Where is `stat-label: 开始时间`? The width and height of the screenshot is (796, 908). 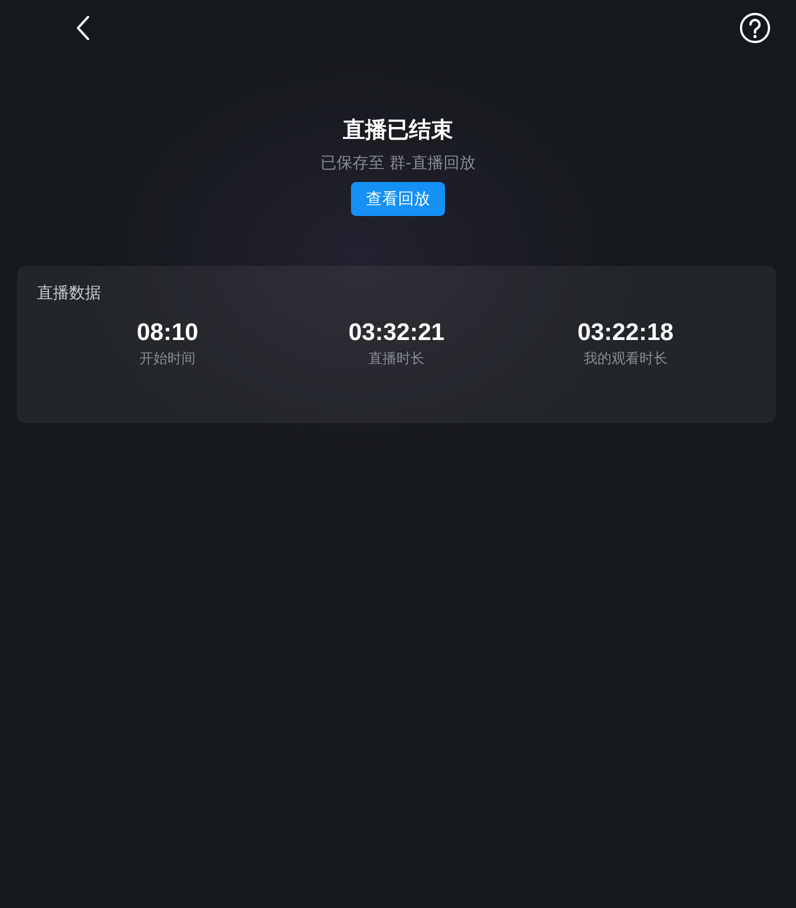 stat-label: 开始时间 is located at coordinates (168, 359).